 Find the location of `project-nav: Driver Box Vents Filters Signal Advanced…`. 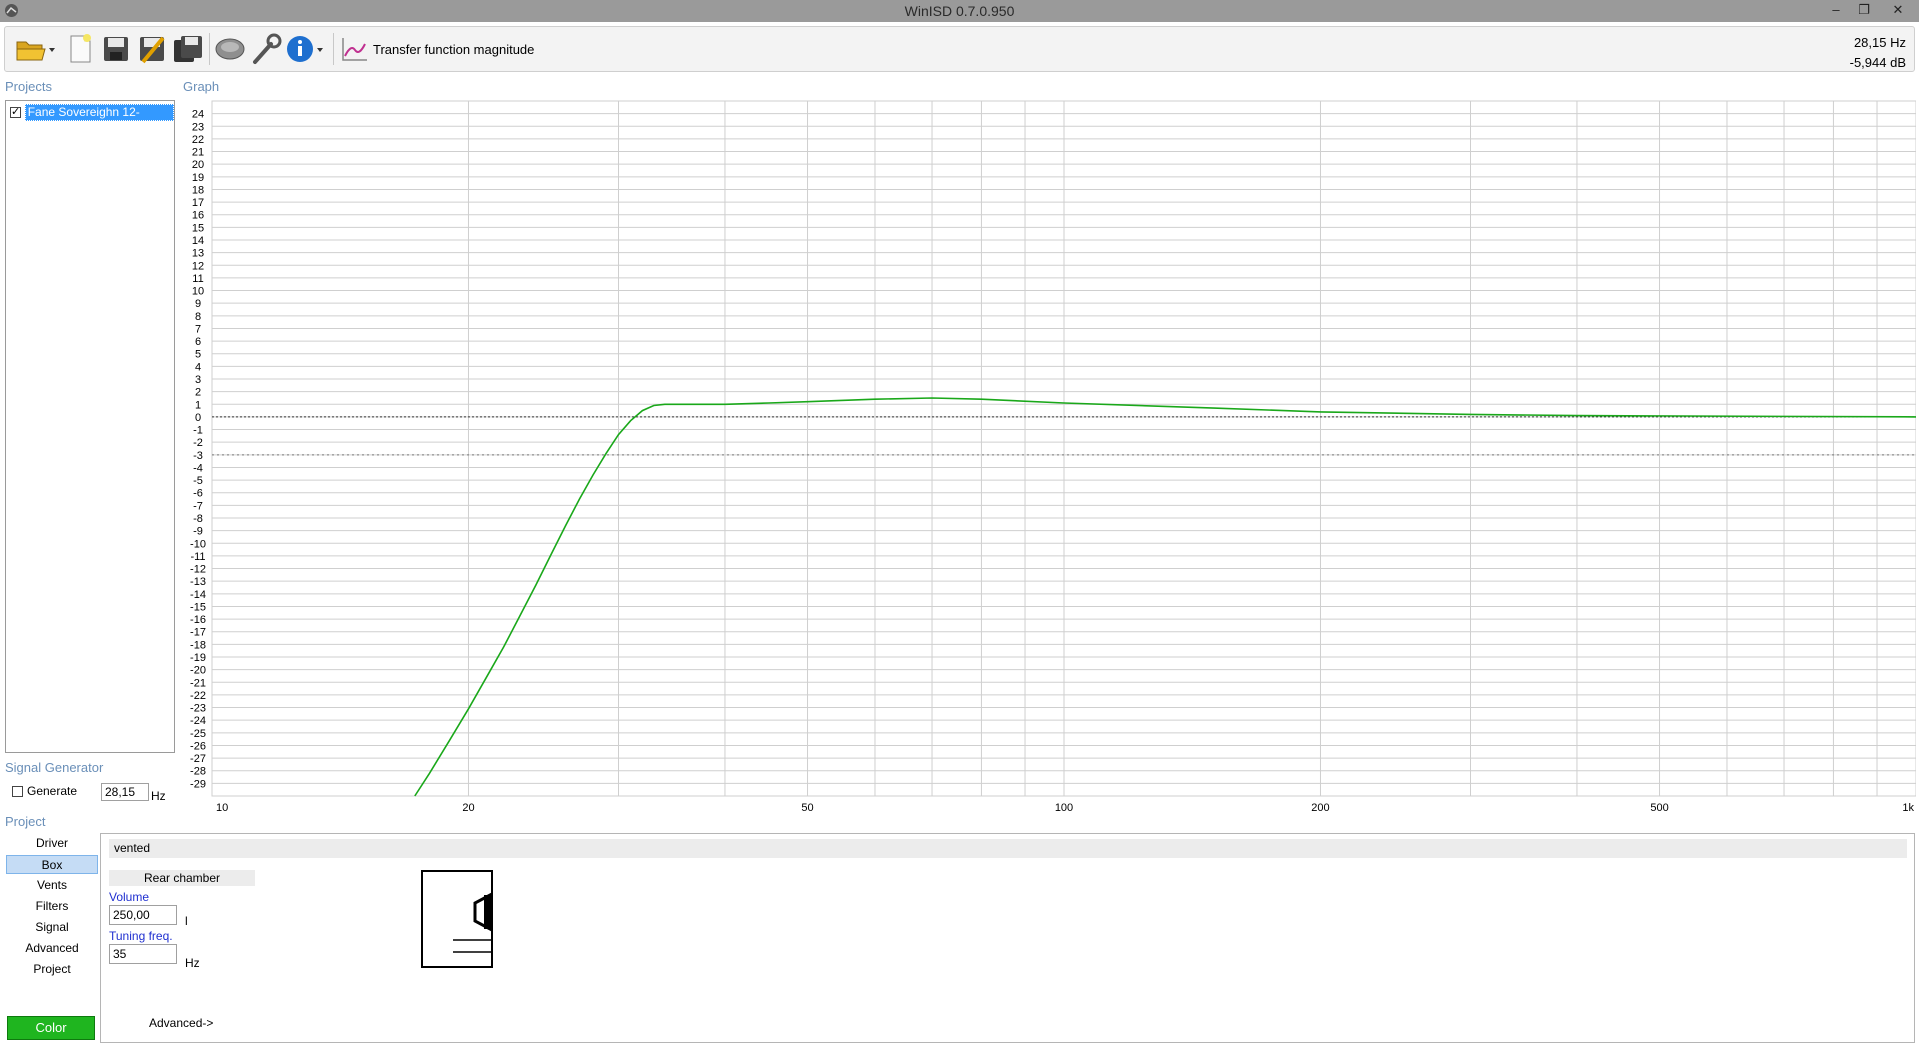

project-nav: Driver Box Vents Filters Signal Advanced… is located at coordinates (52, 907).